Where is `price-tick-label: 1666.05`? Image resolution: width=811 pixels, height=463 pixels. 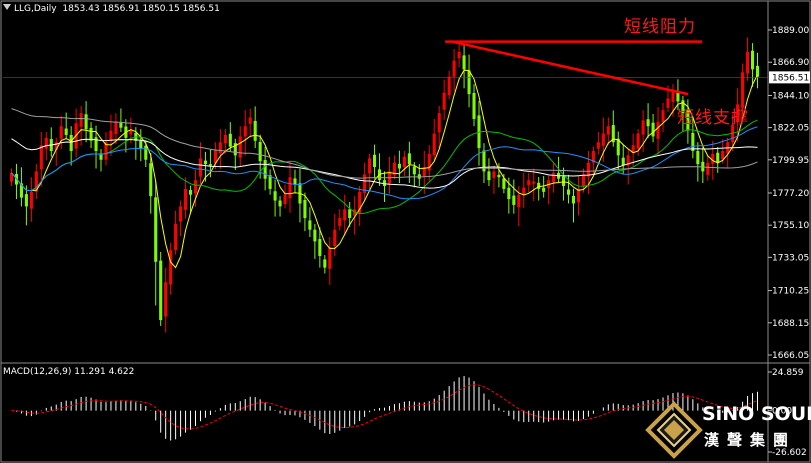 price-tick-label: 1666.05 is located at coordinates (790, 356).